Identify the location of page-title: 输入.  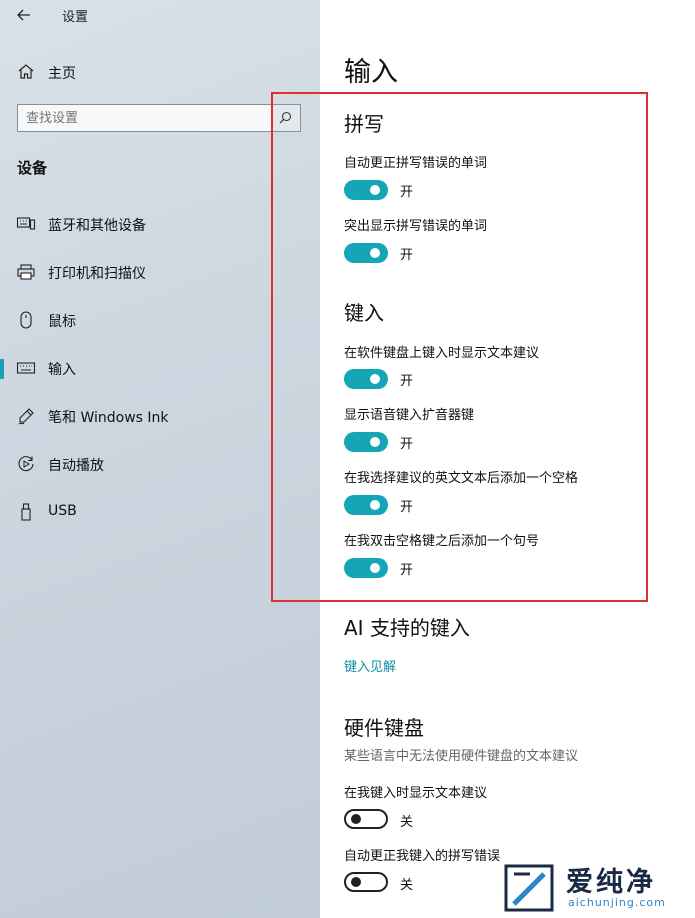
(371, 72).